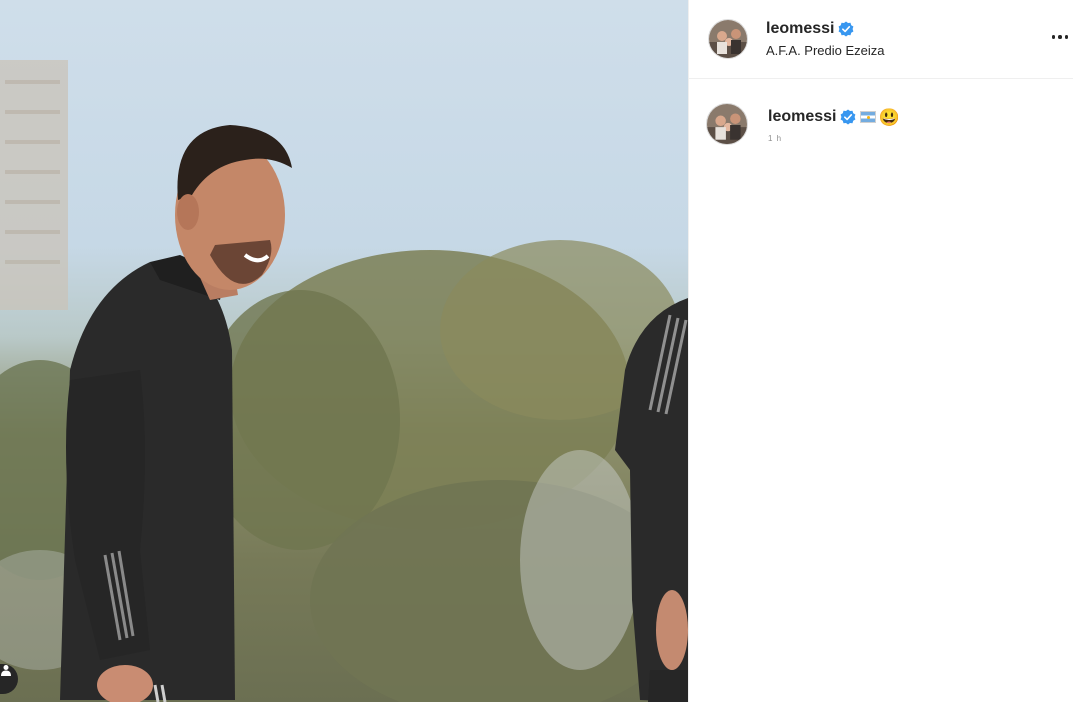  I want to click on post-author-username: leomessi, so click(800, 29).